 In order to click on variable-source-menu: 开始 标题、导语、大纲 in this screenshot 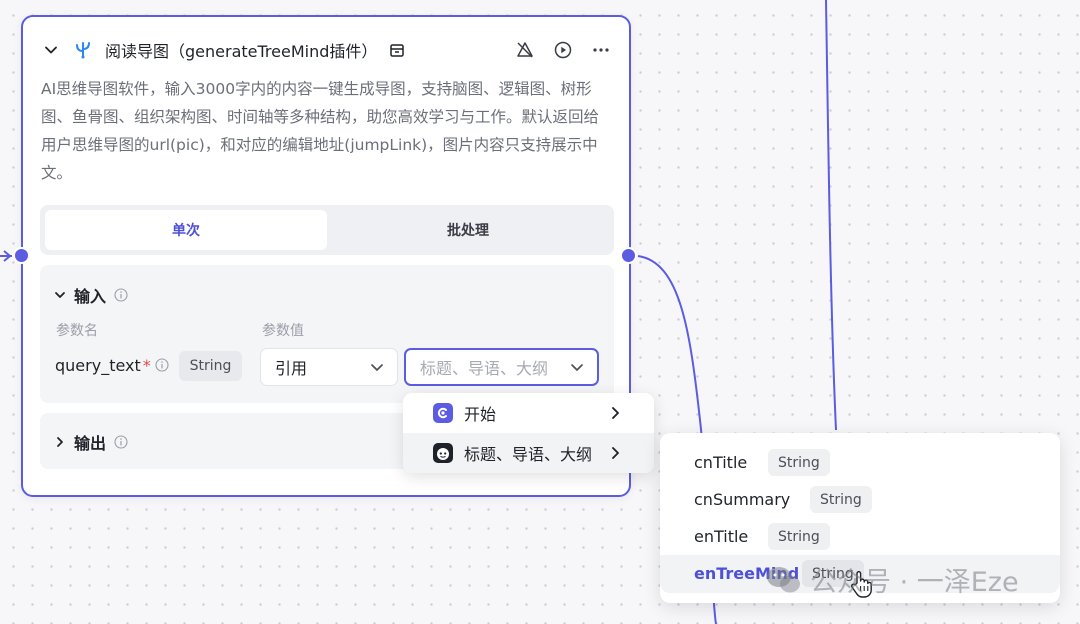, I will do `click(528, 433)`.